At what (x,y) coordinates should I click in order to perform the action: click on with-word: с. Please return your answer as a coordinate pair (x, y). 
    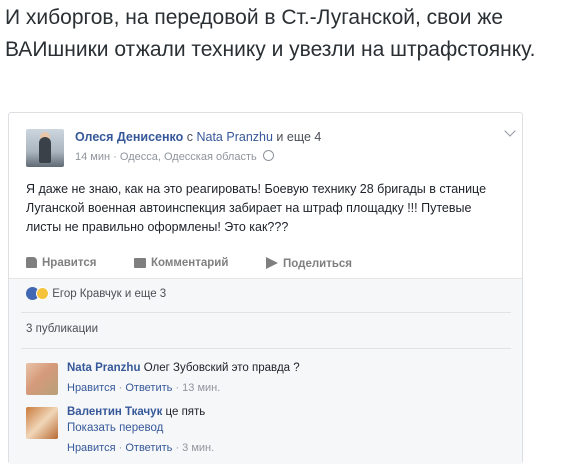
    Looking at the image, I should click on (189, 137).